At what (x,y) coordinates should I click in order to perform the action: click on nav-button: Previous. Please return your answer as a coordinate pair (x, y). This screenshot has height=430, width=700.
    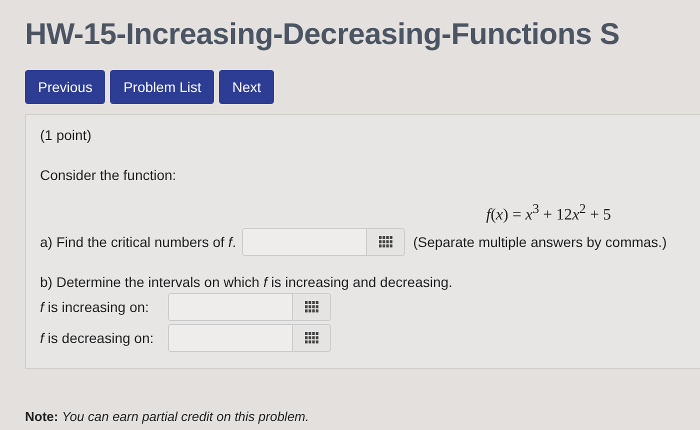
    Looking at the image, I should click on (65, 87).